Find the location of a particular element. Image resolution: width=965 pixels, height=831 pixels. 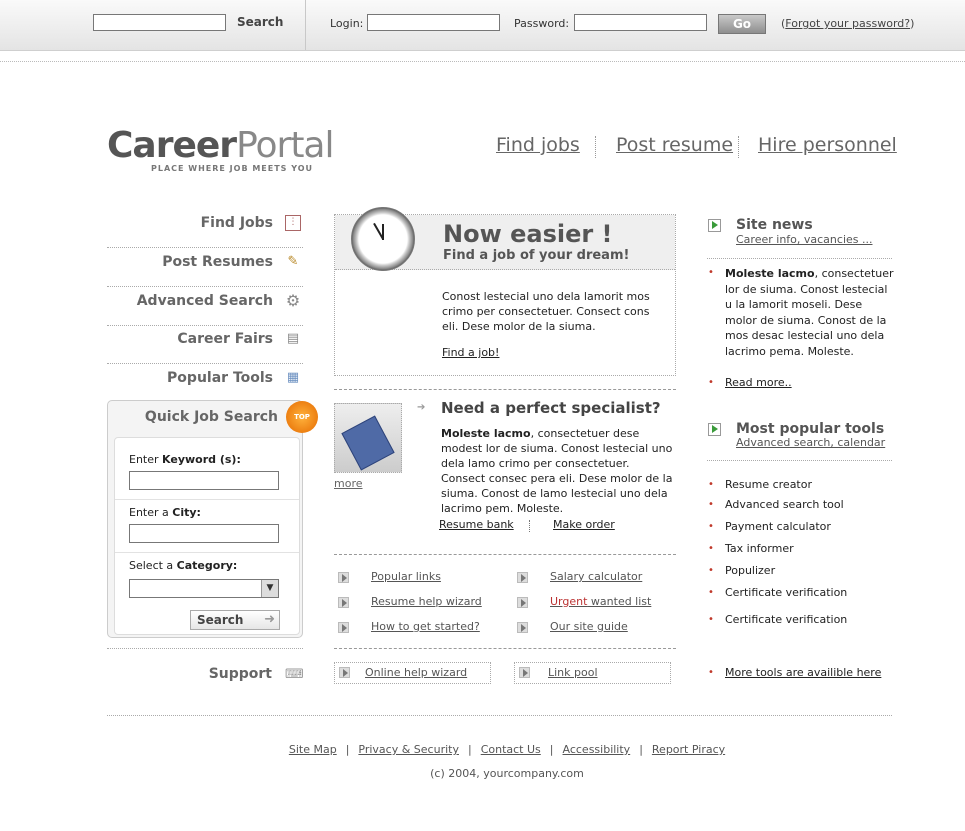

top-bar-divider is located at coordinates (482, 61).